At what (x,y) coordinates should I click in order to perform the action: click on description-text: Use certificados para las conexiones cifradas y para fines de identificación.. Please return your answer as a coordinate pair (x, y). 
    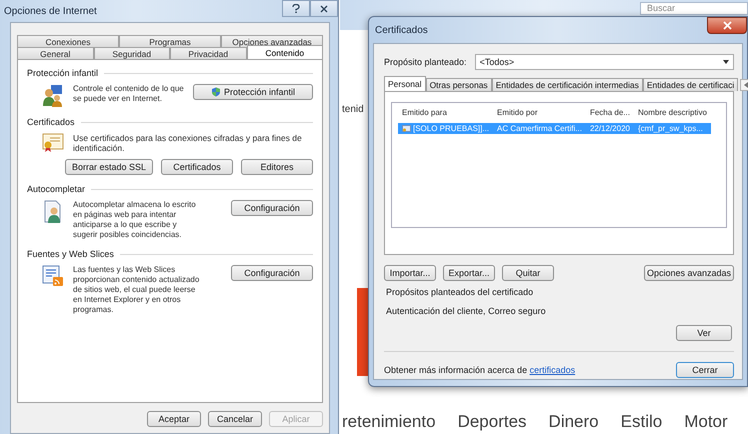
    Looking at the image, I should click on (188, 143).